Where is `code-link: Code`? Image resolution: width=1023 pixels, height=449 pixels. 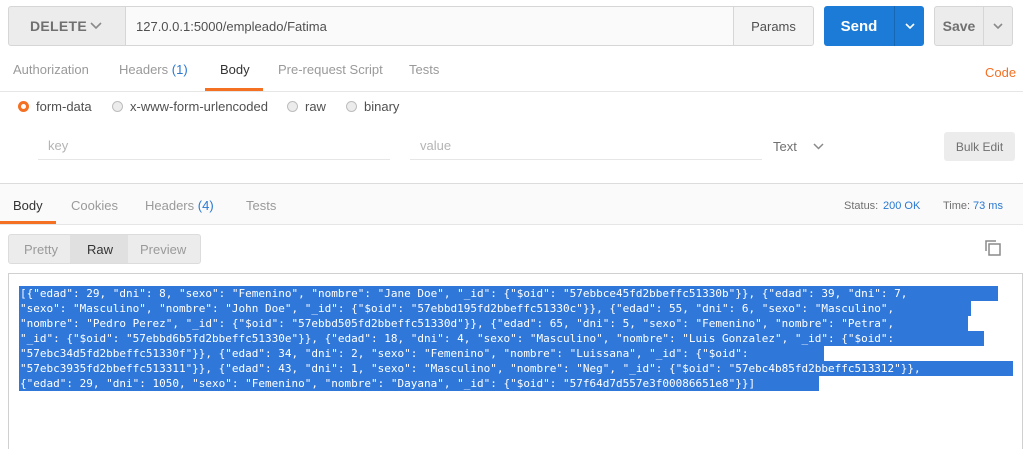
code-link: Code is located at coordinates (1000, 72).